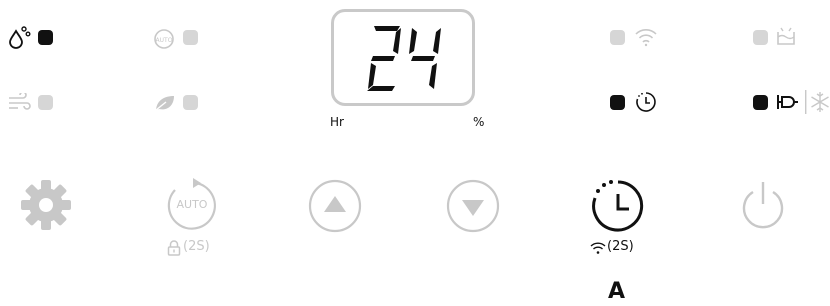 This screenshot has height=306, width=830. What do you see at coordinates (337, 122) in the screenshot?
I see `hr-label: Hr` at bounding box center [337, 122].